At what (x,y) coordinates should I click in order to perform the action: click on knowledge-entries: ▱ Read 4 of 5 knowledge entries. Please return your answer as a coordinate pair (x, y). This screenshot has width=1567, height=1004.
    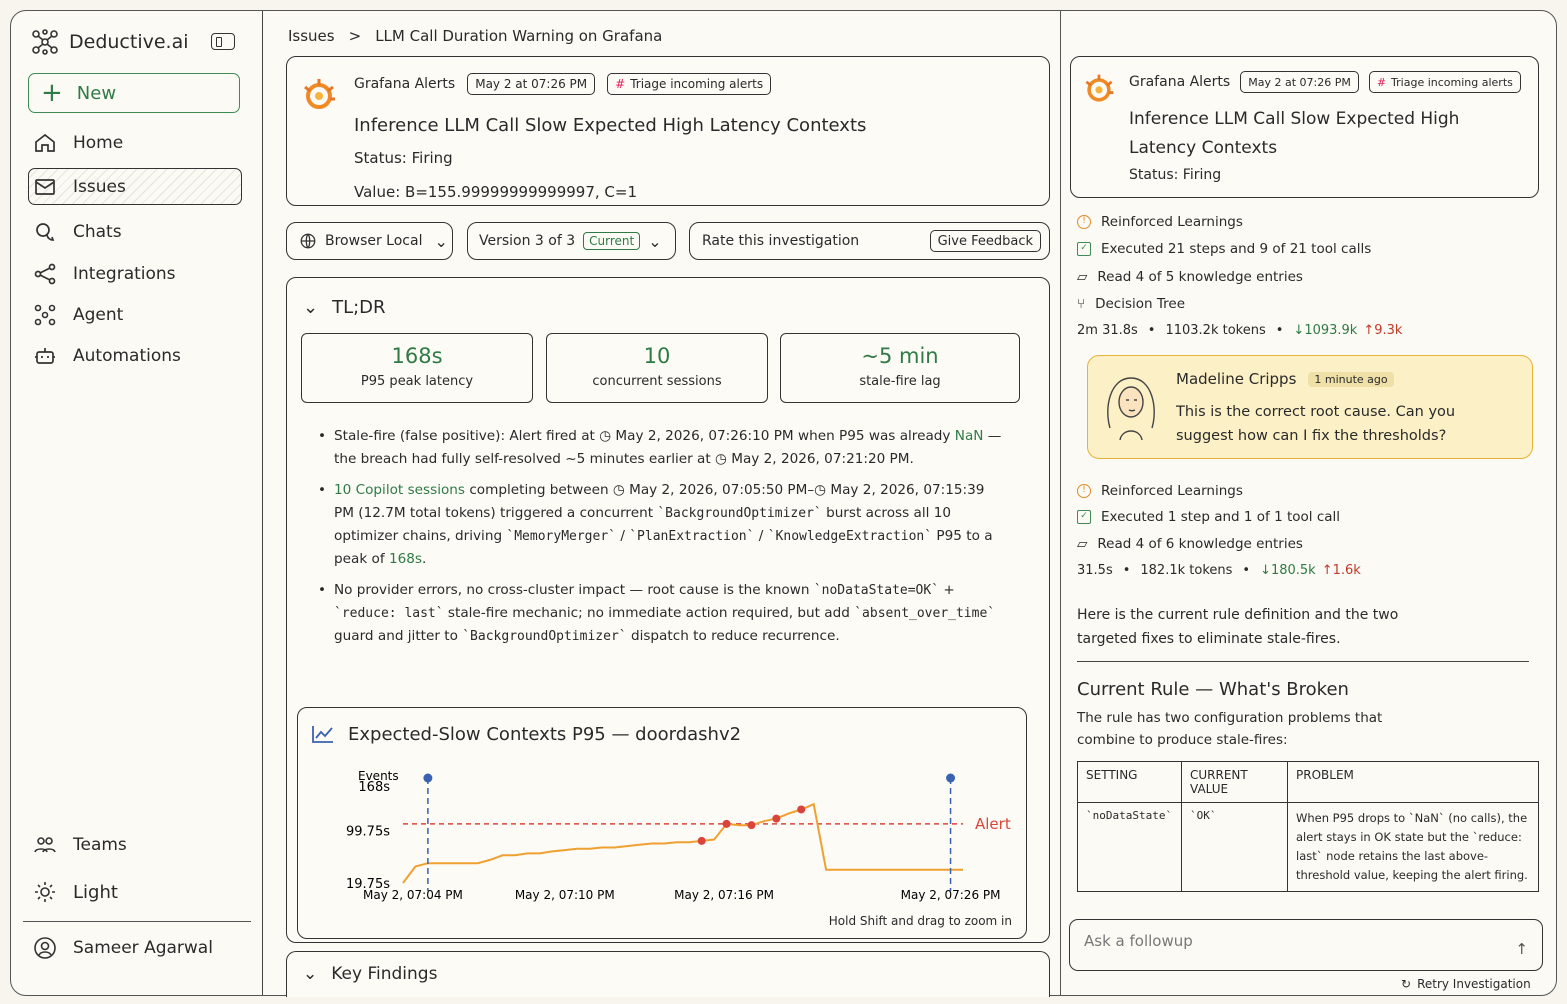
    Looking at the image, I should click on (1190, 277).